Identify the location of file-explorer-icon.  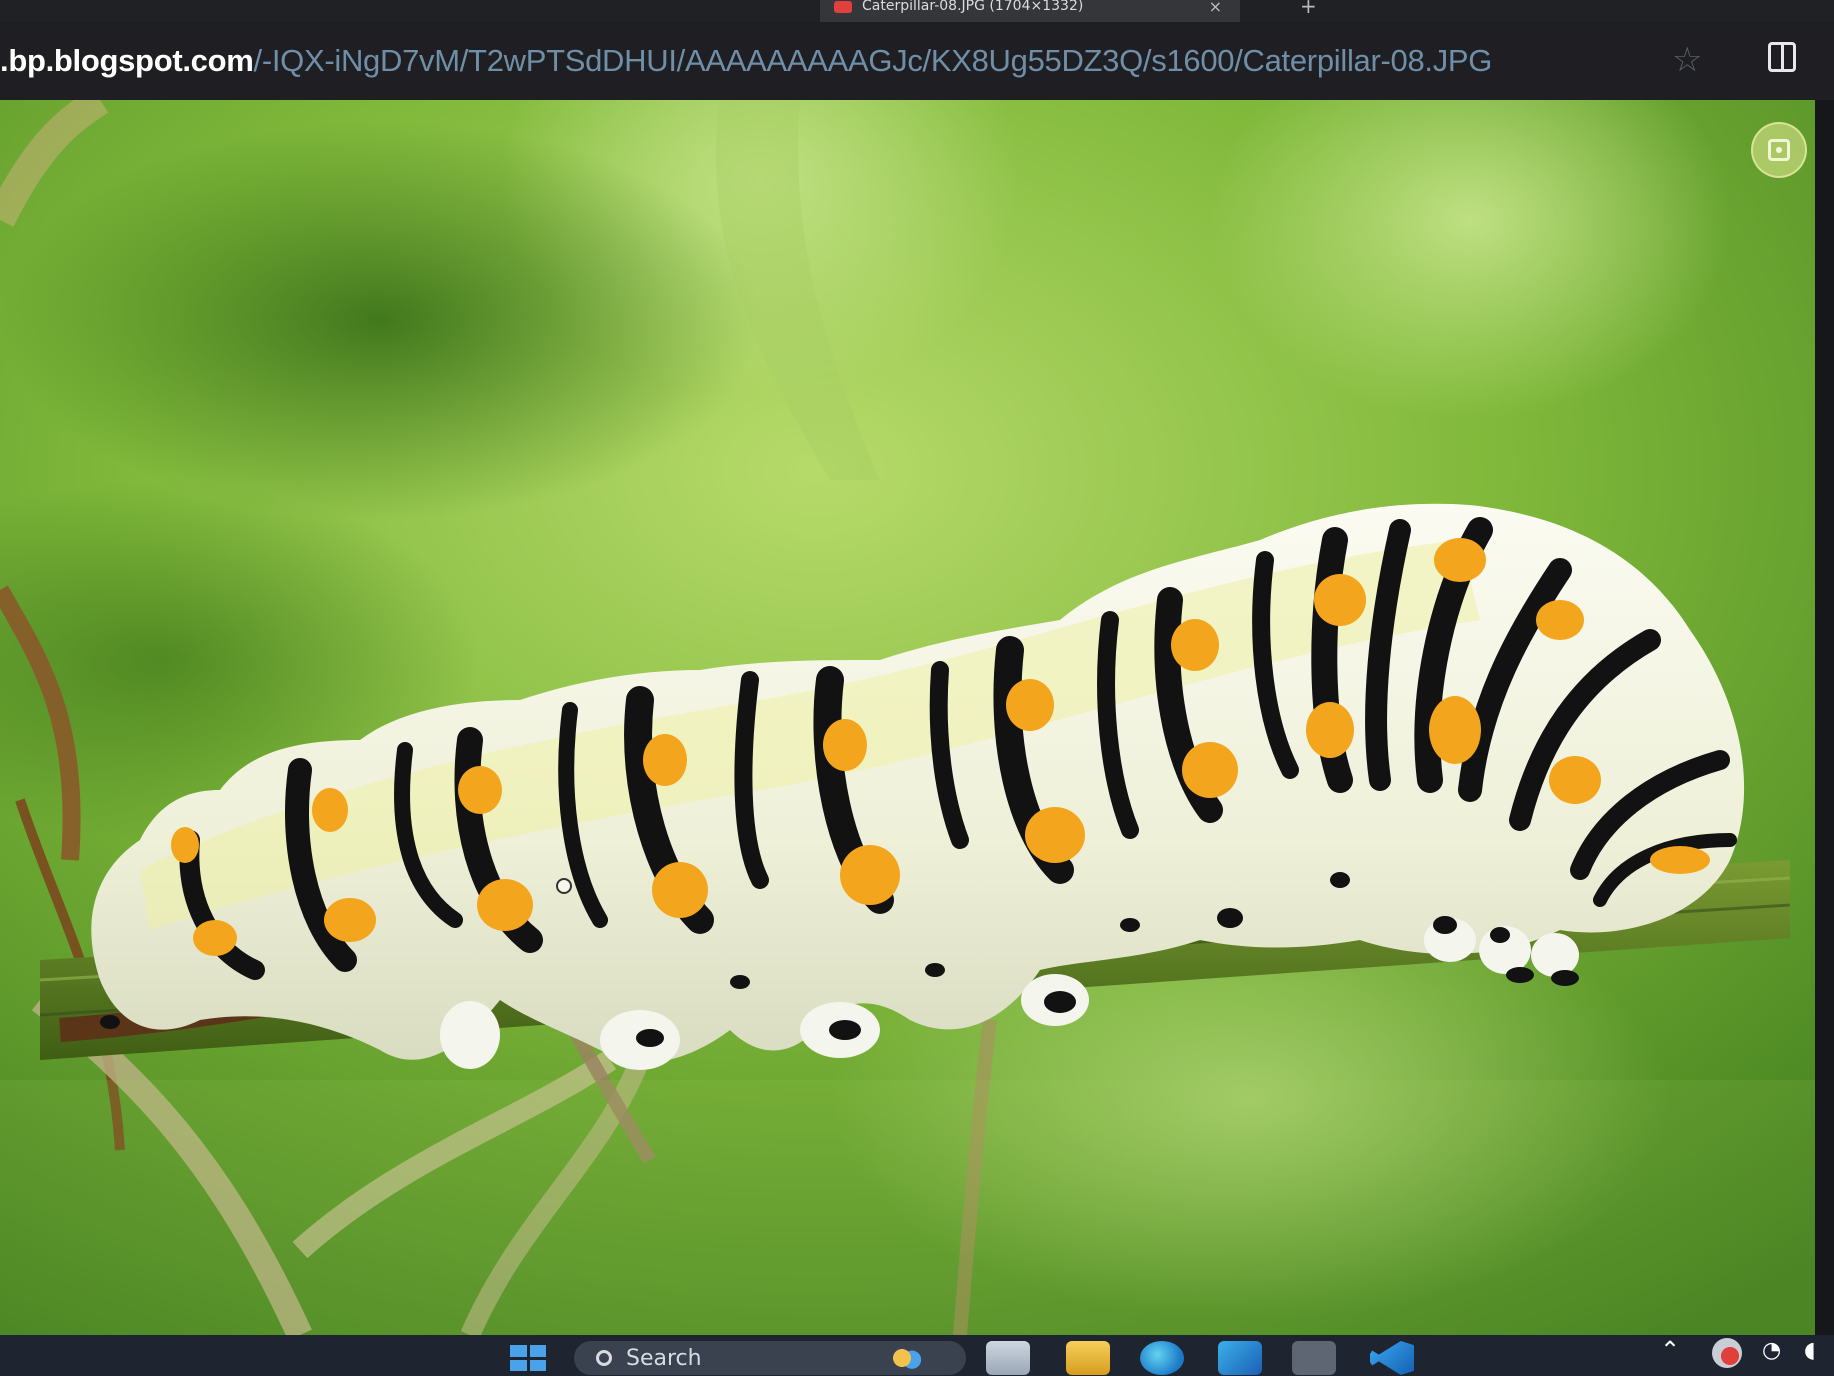
(1088, 1358).